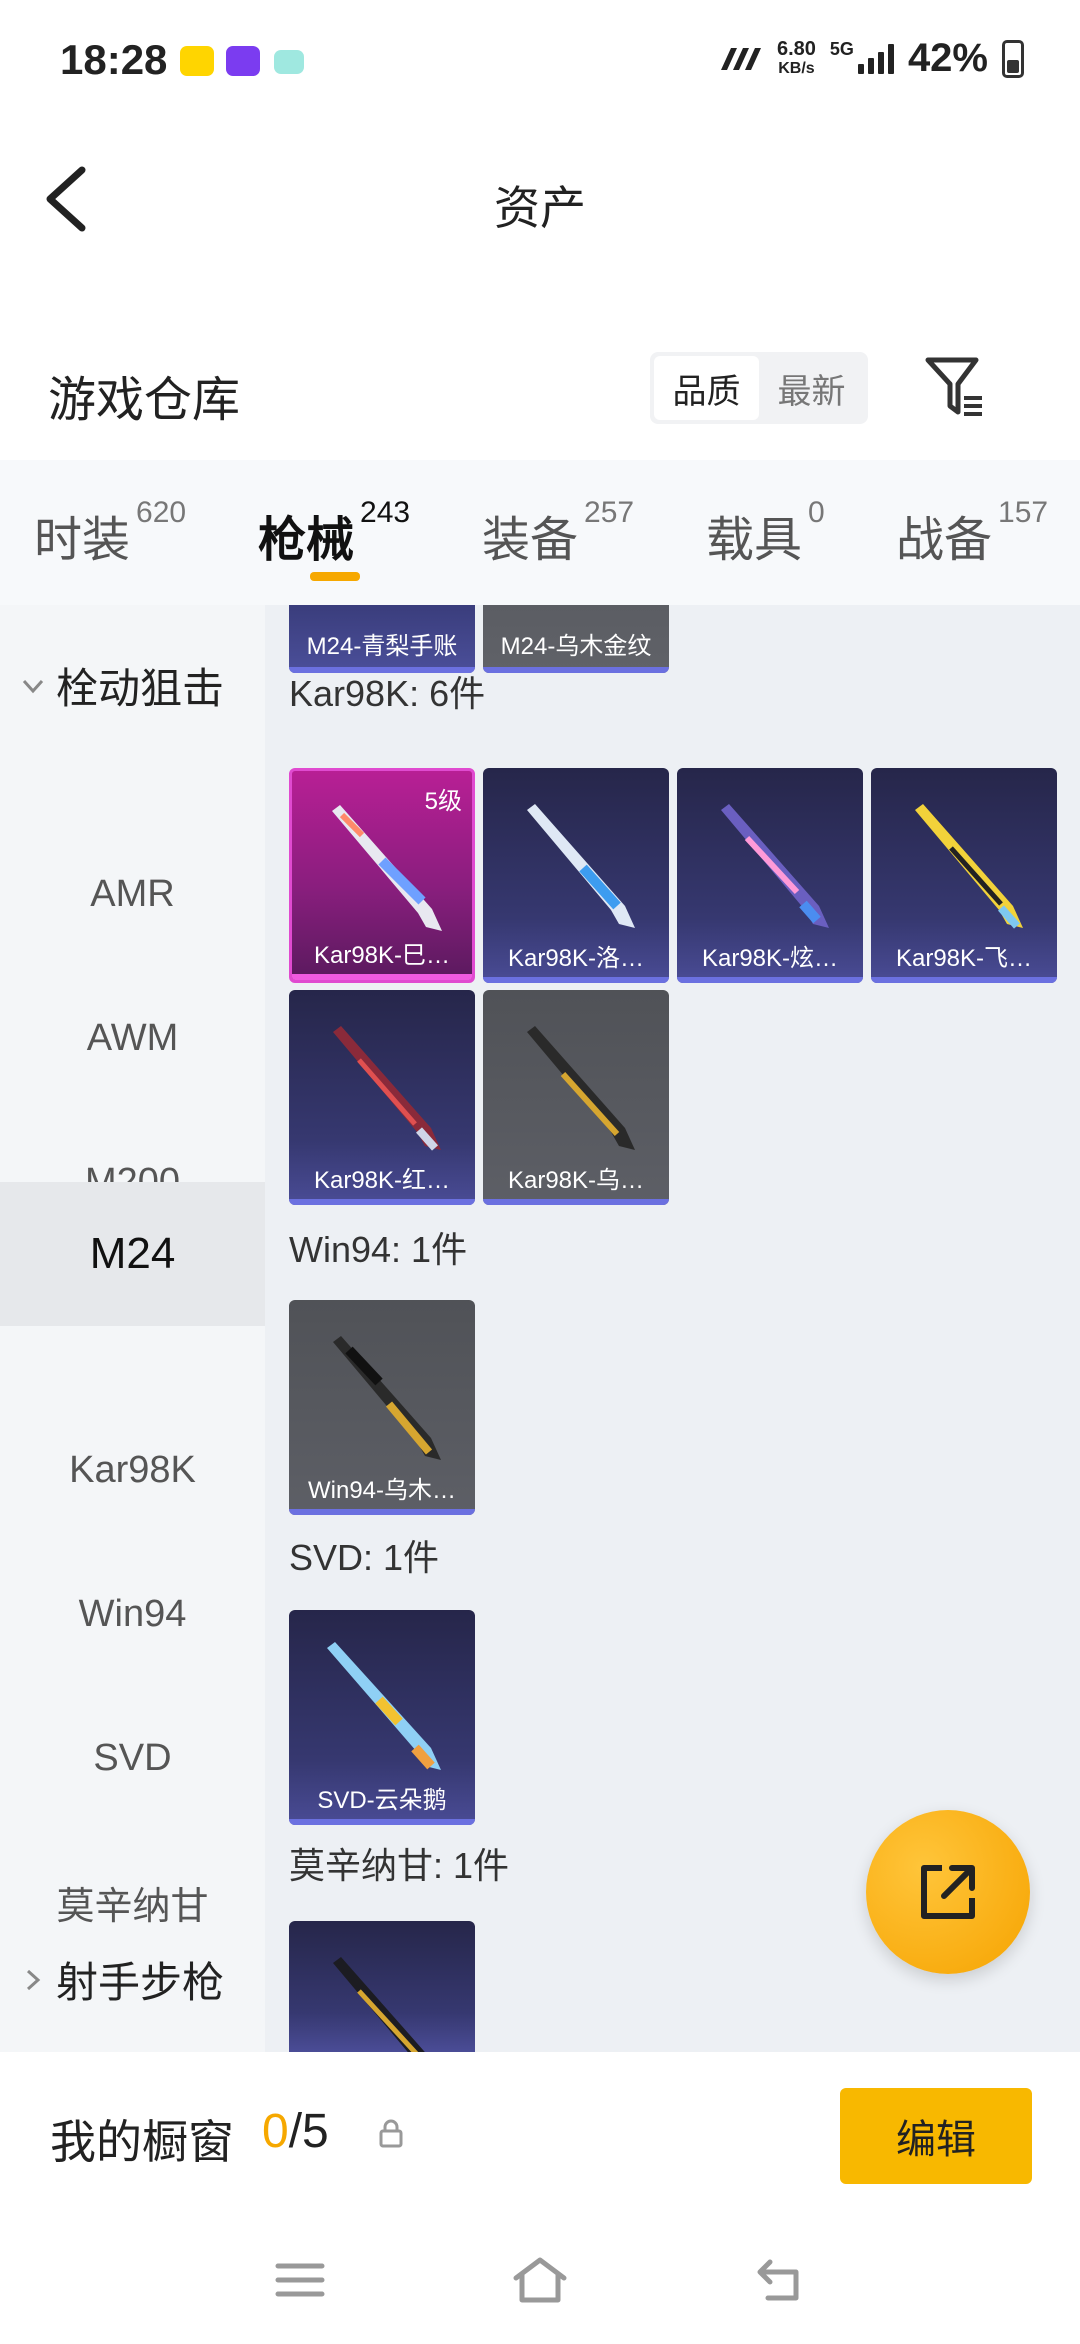 This screenshot has height=2344, width=1080. I want to click on system-navbar, so click(540, 2283).